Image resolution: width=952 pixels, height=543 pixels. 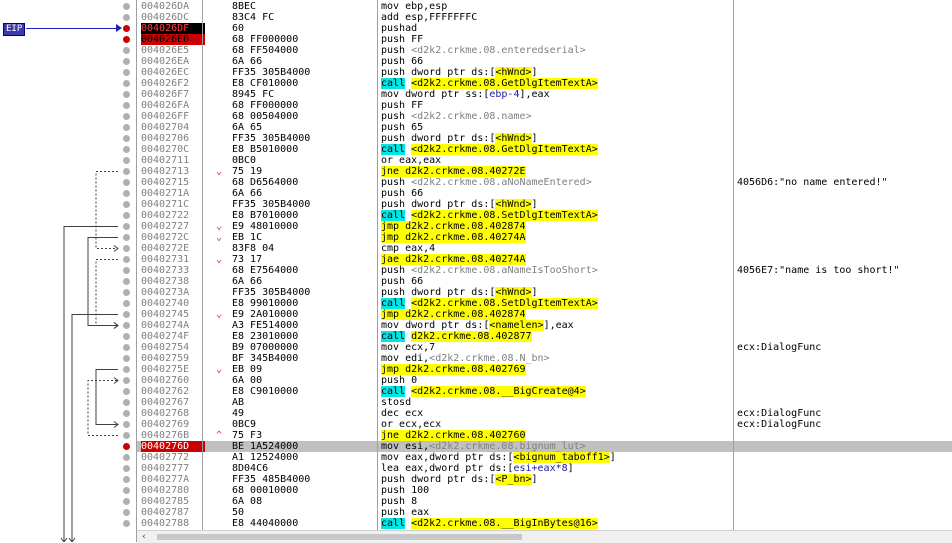 I want to click on disassembly-row: 004026DF 60 pushad, so click(x=544, y=28).